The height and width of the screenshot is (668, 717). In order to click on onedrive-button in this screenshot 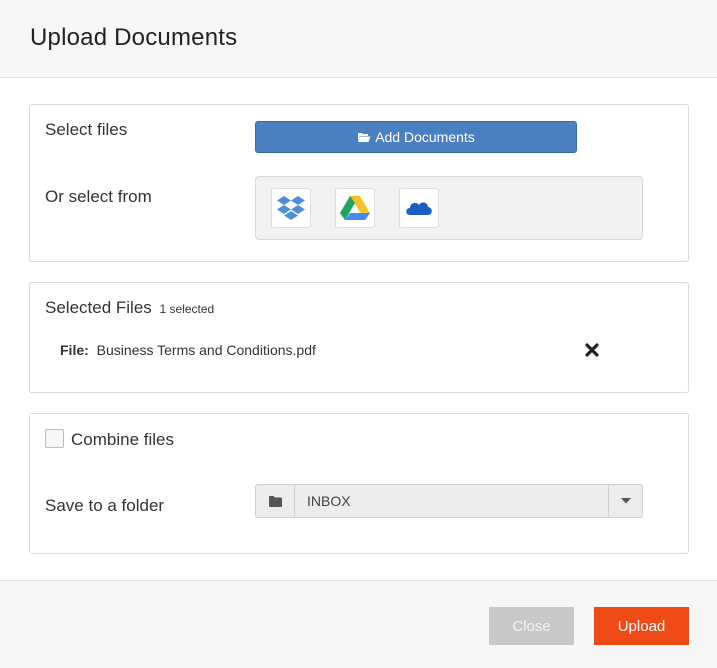, I will do `click(419, 208)`.